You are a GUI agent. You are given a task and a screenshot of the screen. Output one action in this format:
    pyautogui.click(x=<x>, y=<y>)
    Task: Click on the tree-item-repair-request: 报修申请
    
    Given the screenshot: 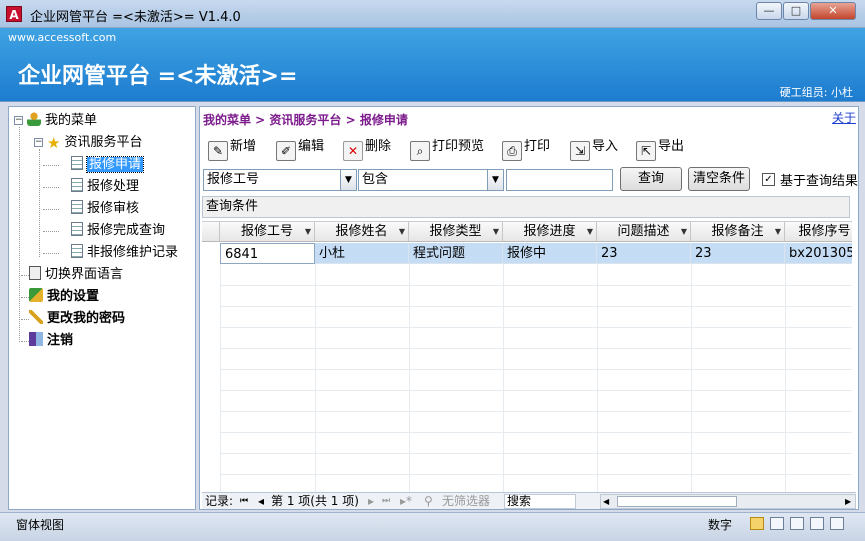 What is the action you would take?
    pyautogui.click(x=108, y=165)
    